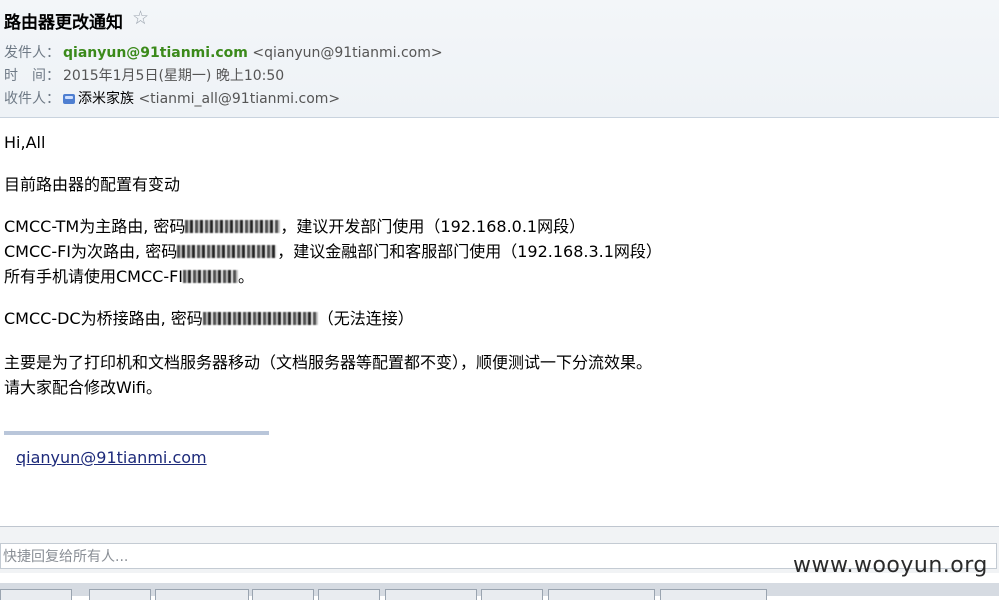 The height and width of the screenshot is (600, 999). What do you see at coordinates (155, 53) in the screenshot?
I see `sender-name: qianyun@91tianmi.com` at bounding box center [155, 53].